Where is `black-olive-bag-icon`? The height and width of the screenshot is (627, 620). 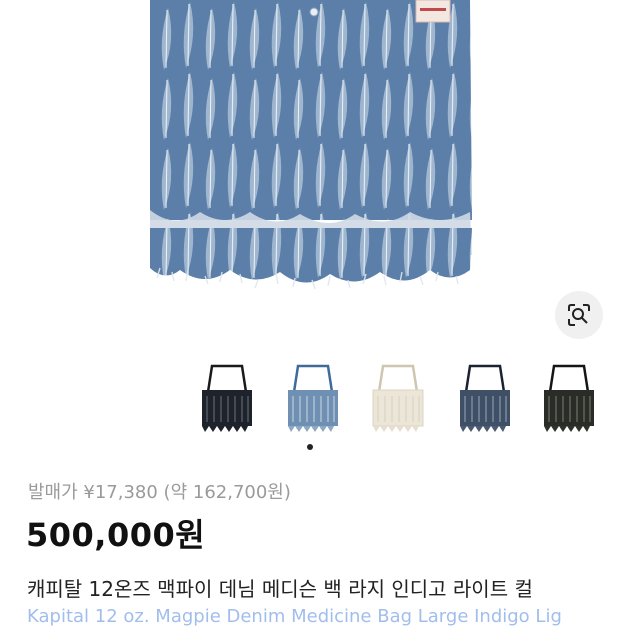 black-olive-bag-icon is located at coordinates (569, 398).